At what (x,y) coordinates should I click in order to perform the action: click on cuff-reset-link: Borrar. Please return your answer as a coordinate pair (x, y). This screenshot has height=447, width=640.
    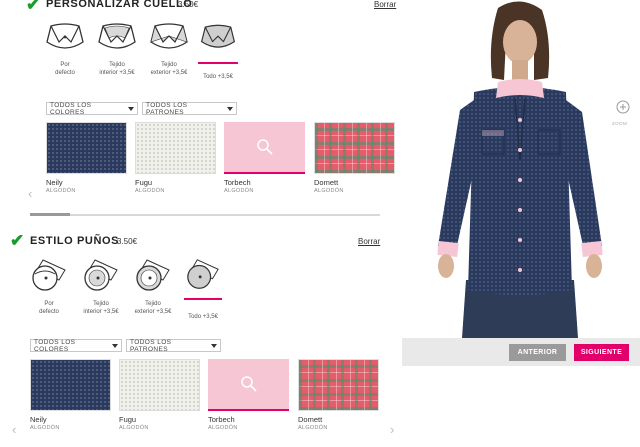
    Looking at the image, I should click on (369, 241).